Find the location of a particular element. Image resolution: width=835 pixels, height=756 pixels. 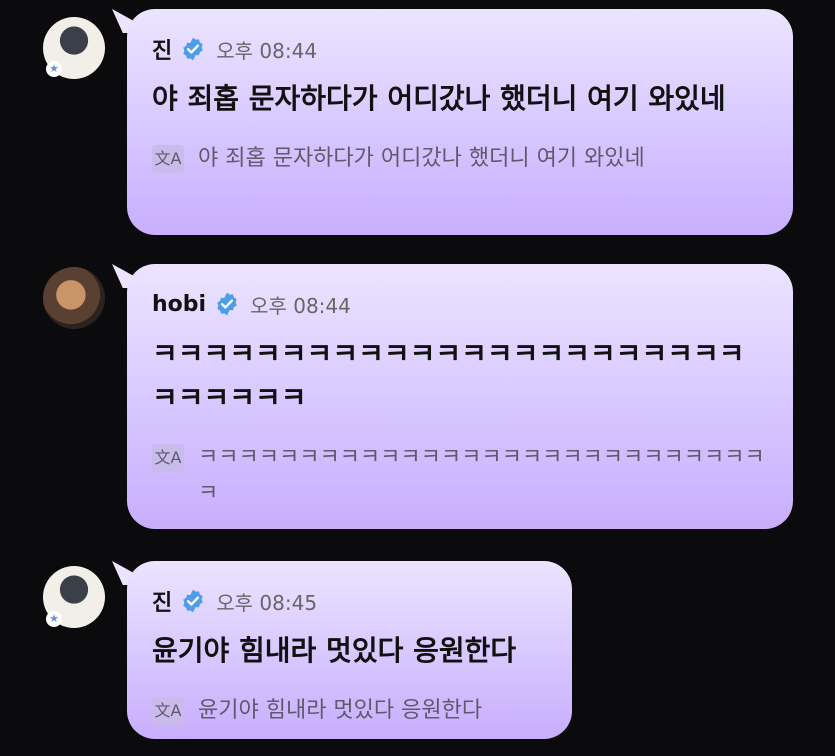

message-text: 윤기야 힘내라 멋있다 응원한다 is located at coordinates (334, 650).